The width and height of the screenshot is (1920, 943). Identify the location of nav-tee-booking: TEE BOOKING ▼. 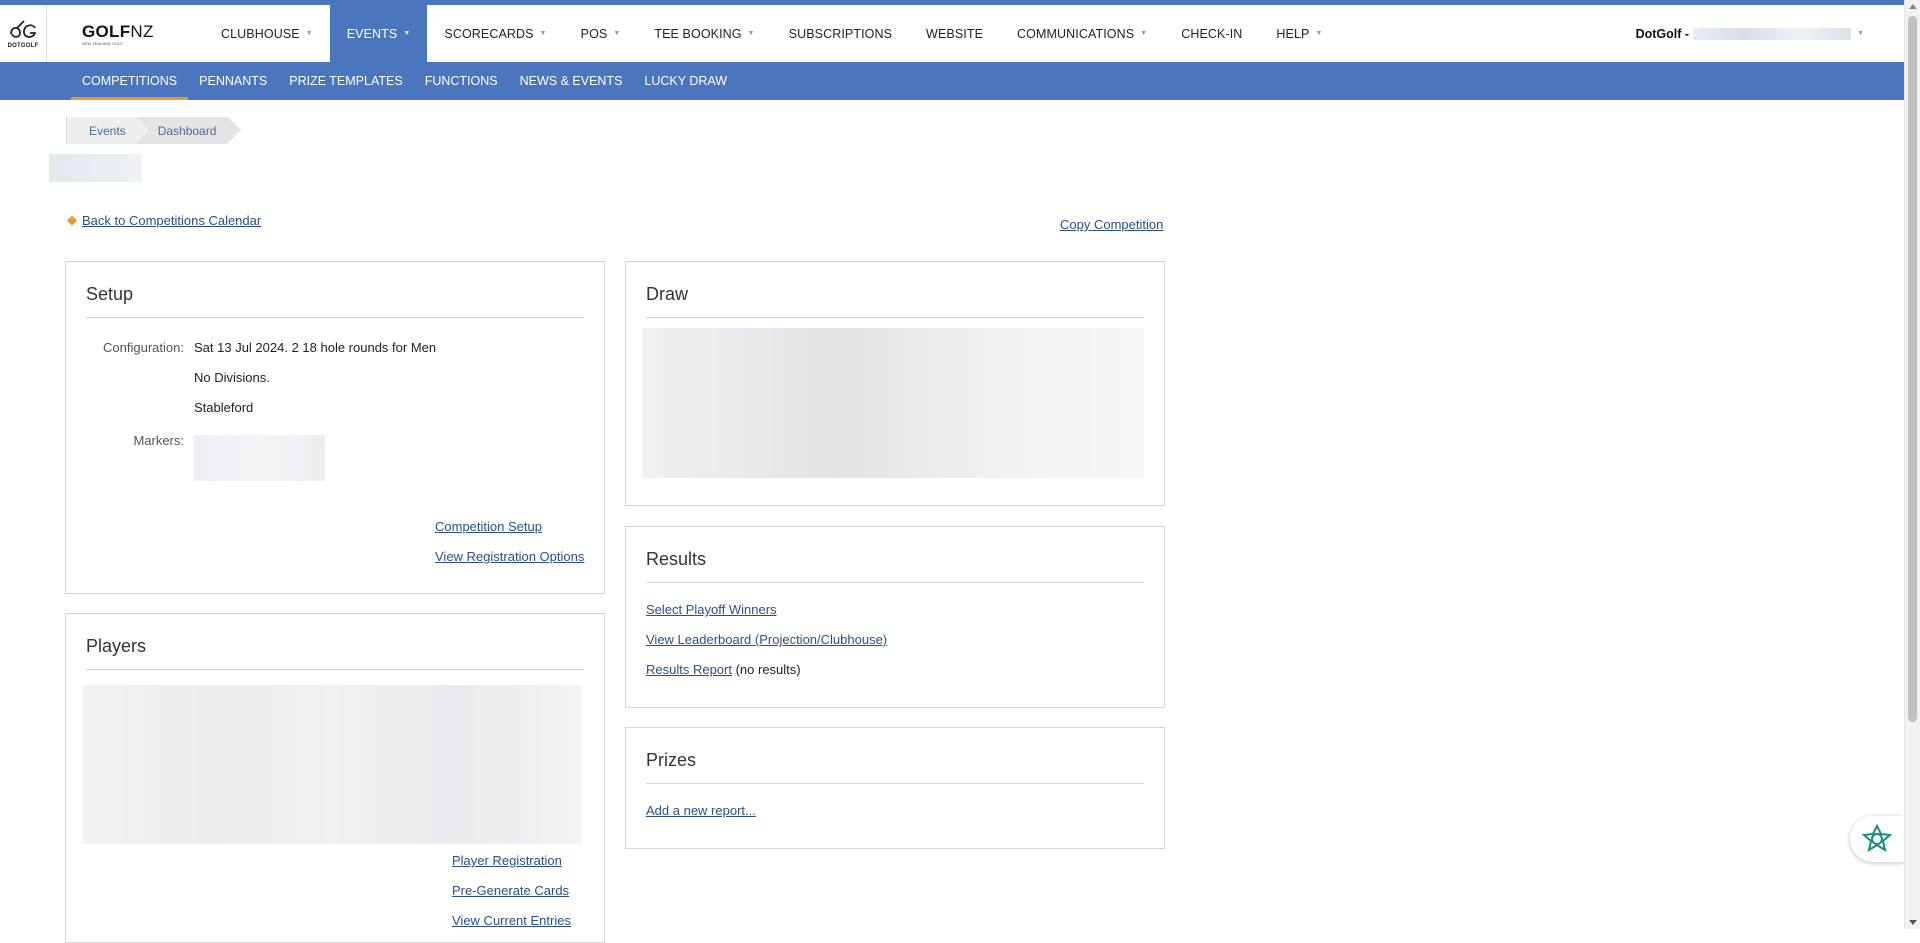
(704, 33).